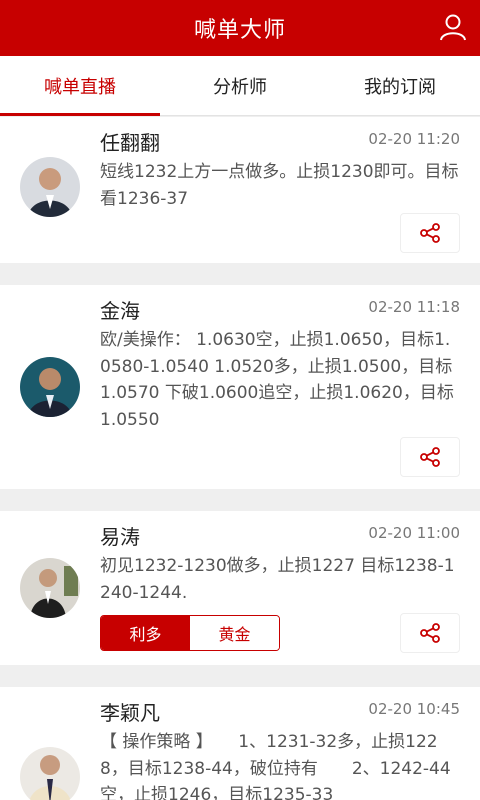  I want to click on app-title: 喊单大师, so click(239, 30).